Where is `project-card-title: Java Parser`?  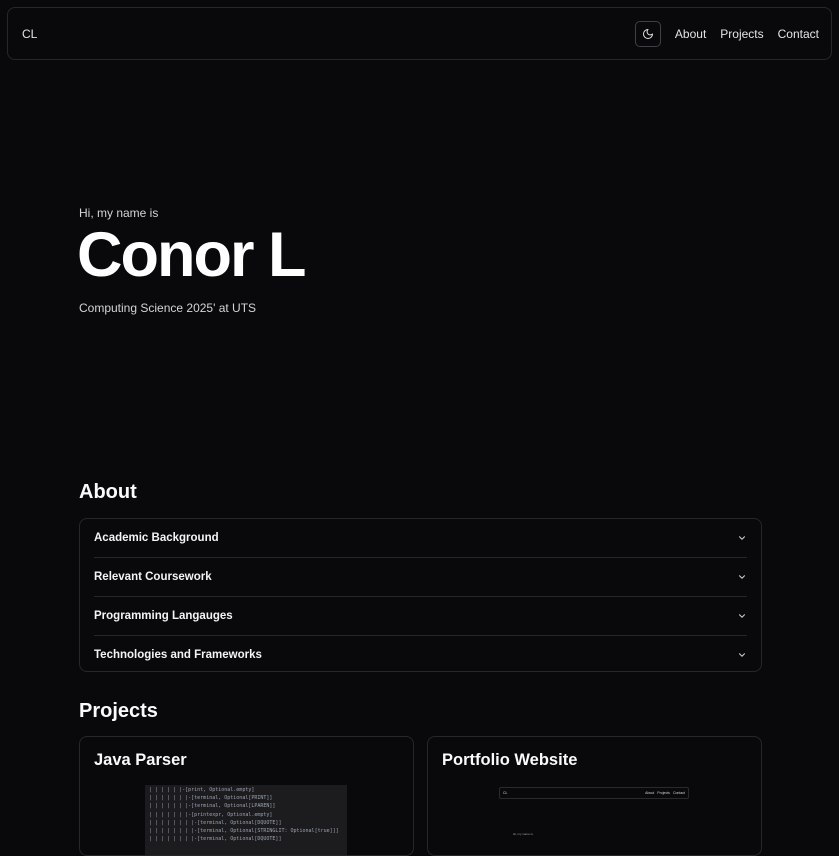
project-card-title: Java Parser is located at coordinates (140, 760).